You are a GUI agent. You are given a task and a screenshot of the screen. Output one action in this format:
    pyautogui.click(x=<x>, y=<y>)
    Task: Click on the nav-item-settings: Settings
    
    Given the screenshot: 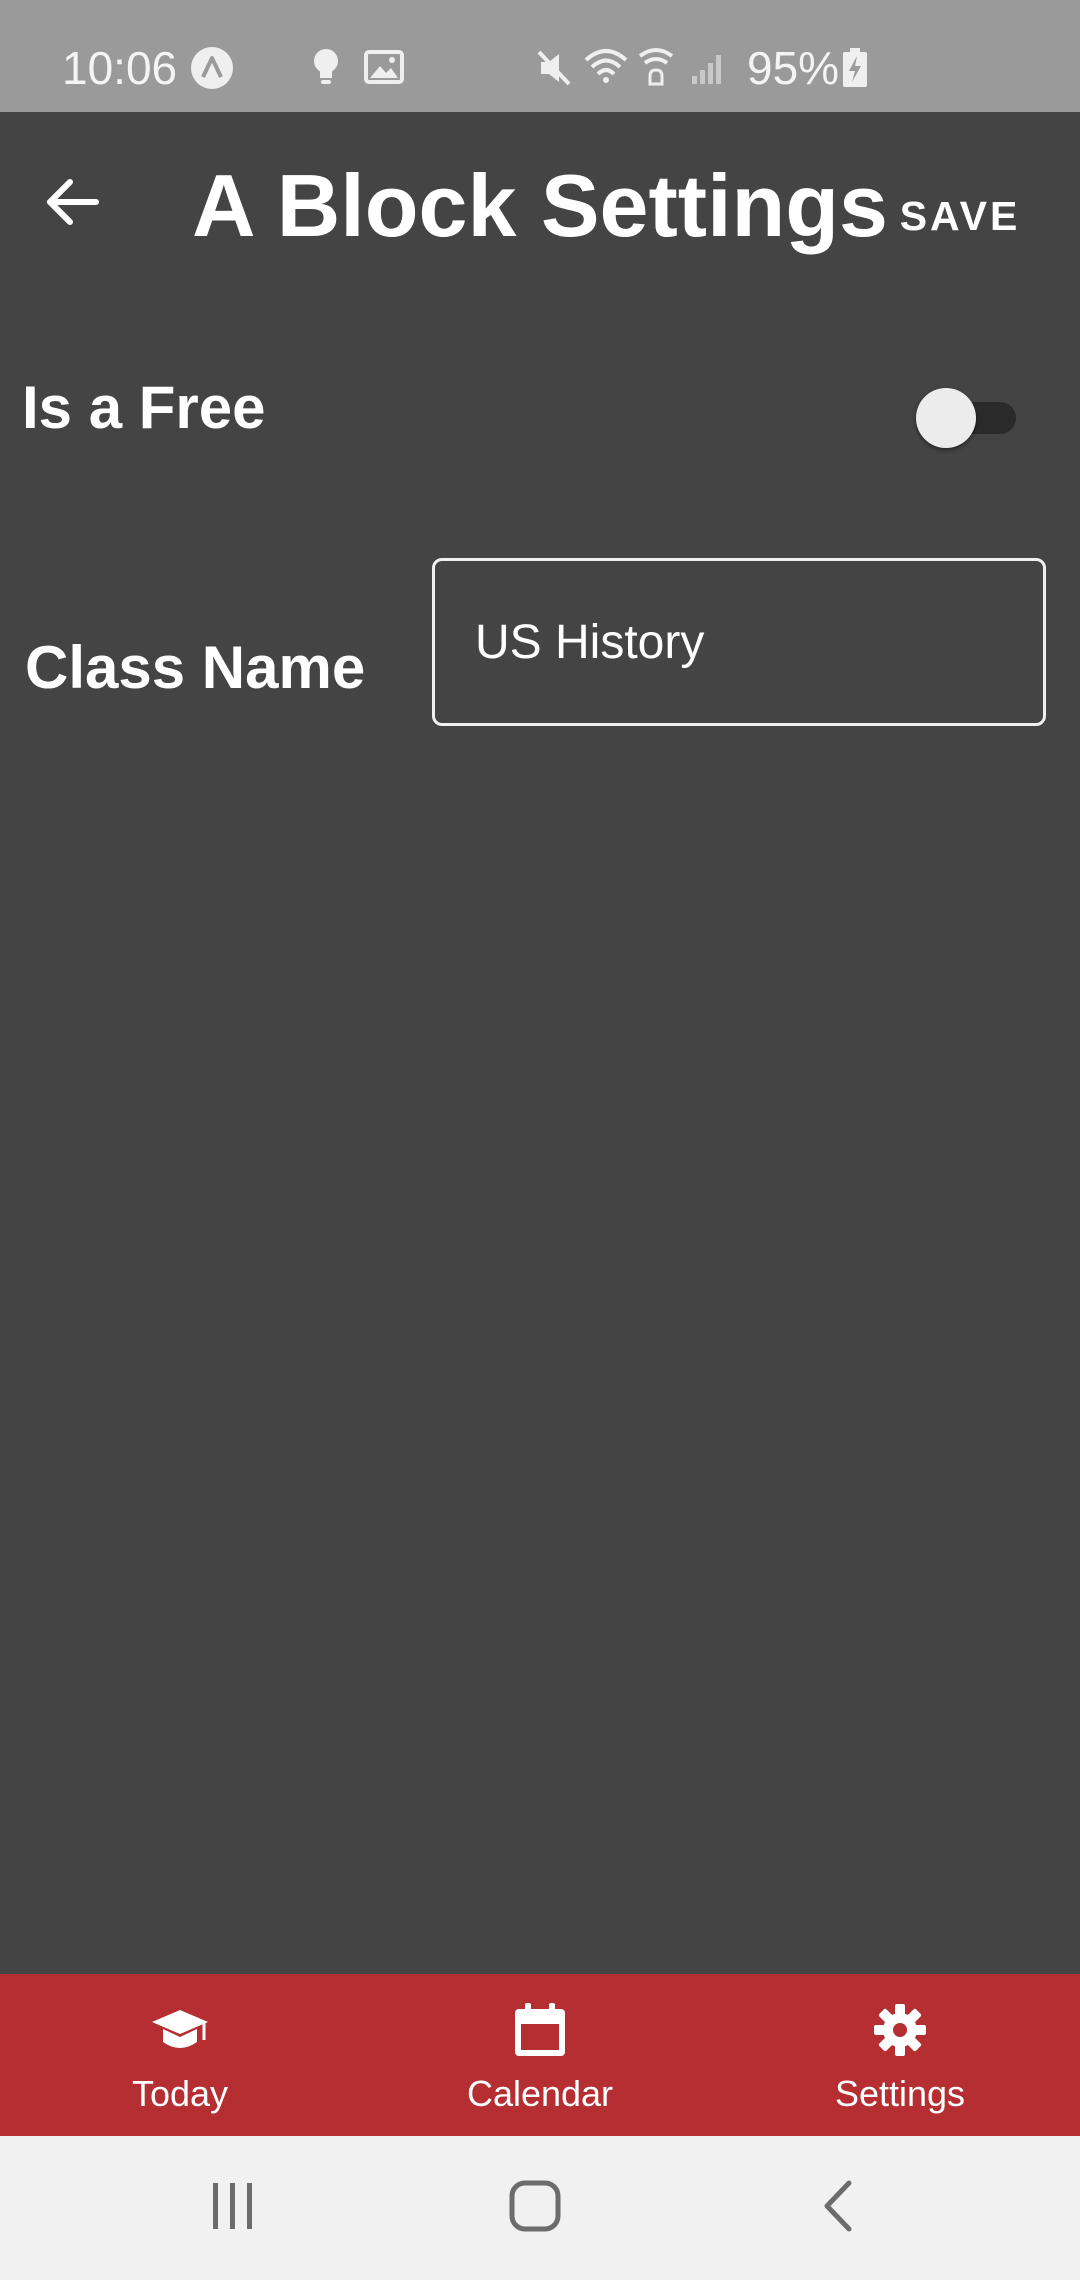 What is the action you would take?
    pyautogui.click(x=900, y=2055)
    